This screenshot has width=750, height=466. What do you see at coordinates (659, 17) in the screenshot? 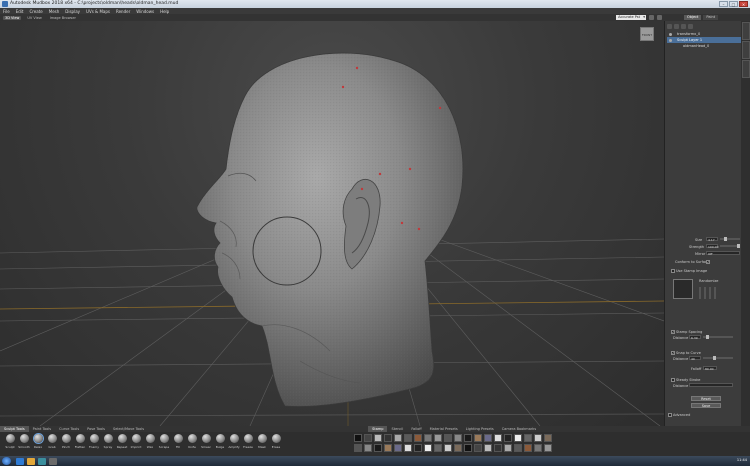
I see `grid-icon` at bounding box center [659, 17].